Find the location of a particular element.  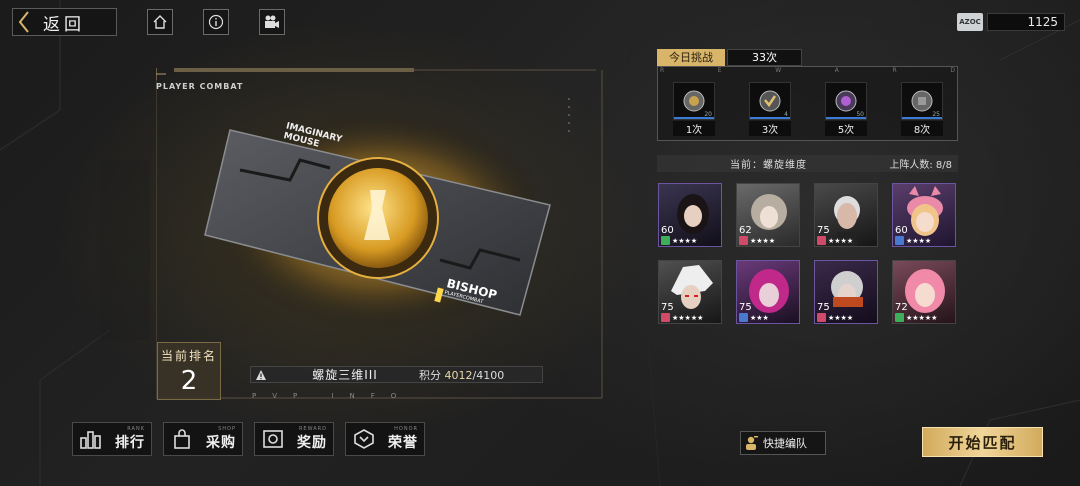

current-rank-box: 当前排名 2 is located at coordinates (189, 371).